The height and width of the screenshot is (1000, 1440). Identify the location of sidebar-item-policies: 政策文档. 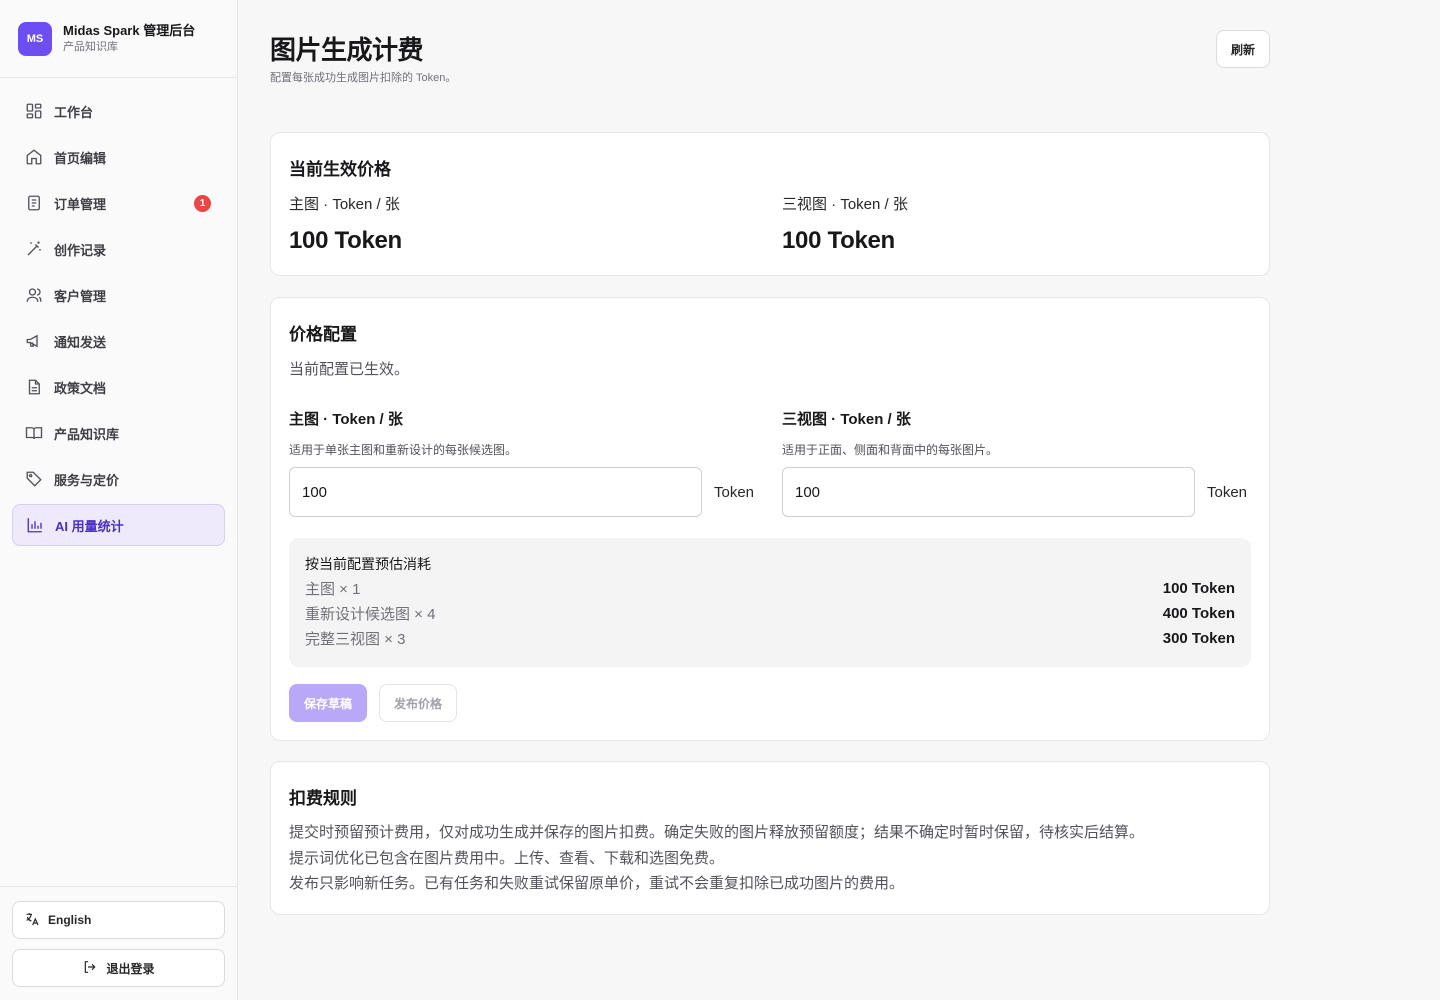
(118, 387).